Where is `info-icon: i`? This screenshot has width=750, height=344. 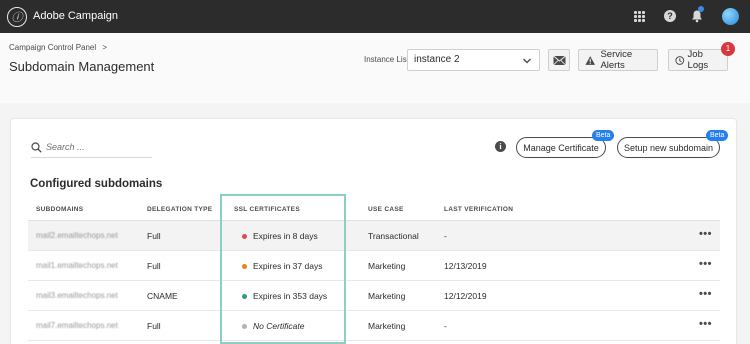
info-icon: i is located at coordinates (500, 146).